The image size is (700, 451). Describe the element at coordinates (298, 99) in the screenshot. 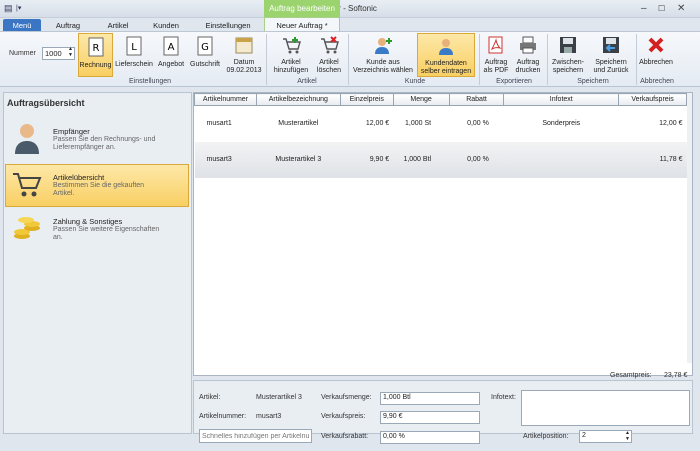

I see `column-header: Artikelbezeichnung` at that location.